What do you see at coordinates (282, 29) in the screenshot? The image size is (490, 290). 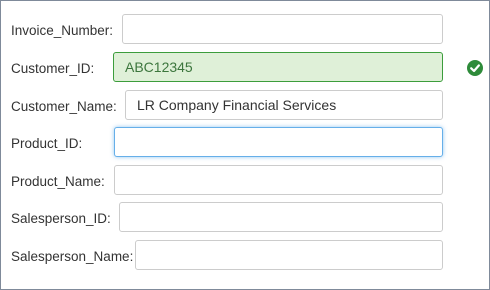 I see `invoice-number-input` at bounding box center [282, 29].